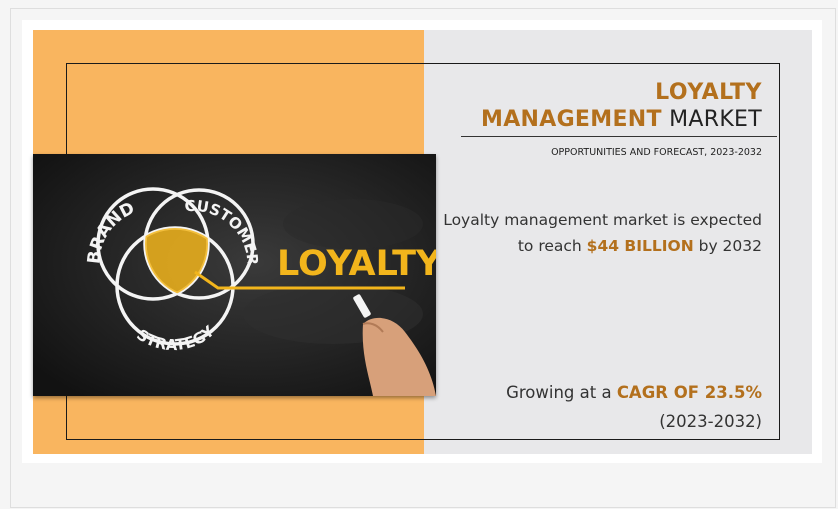 This screenshot has width=838, height=509. I want to click on title-highlight: MANAGEMENT, so click(571, 119).